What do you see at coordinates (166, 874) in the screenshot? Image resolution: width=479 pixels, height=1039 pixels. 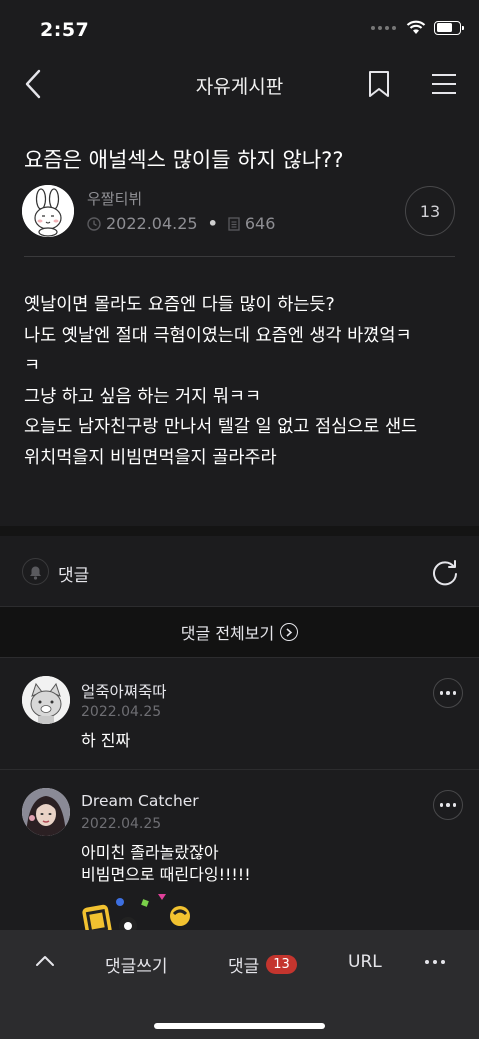 I see `comment-line: 비빔면으로 때린다잉!!!!!` at bounding box center [166, 874].